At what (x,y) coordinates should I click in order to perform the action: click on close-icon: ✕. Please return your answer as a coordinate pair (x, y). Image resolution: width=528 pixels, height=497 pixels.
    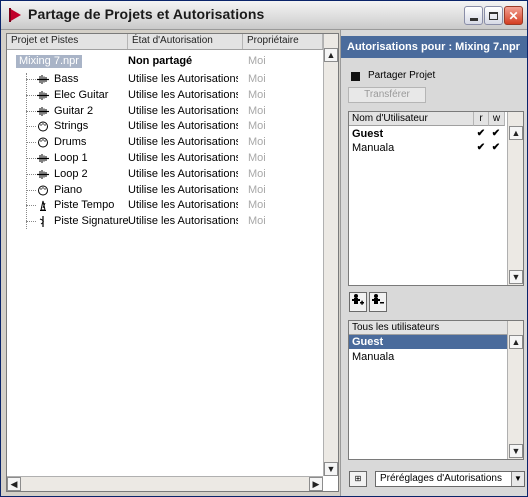
    Looking at the image, I should click on (513, 15).